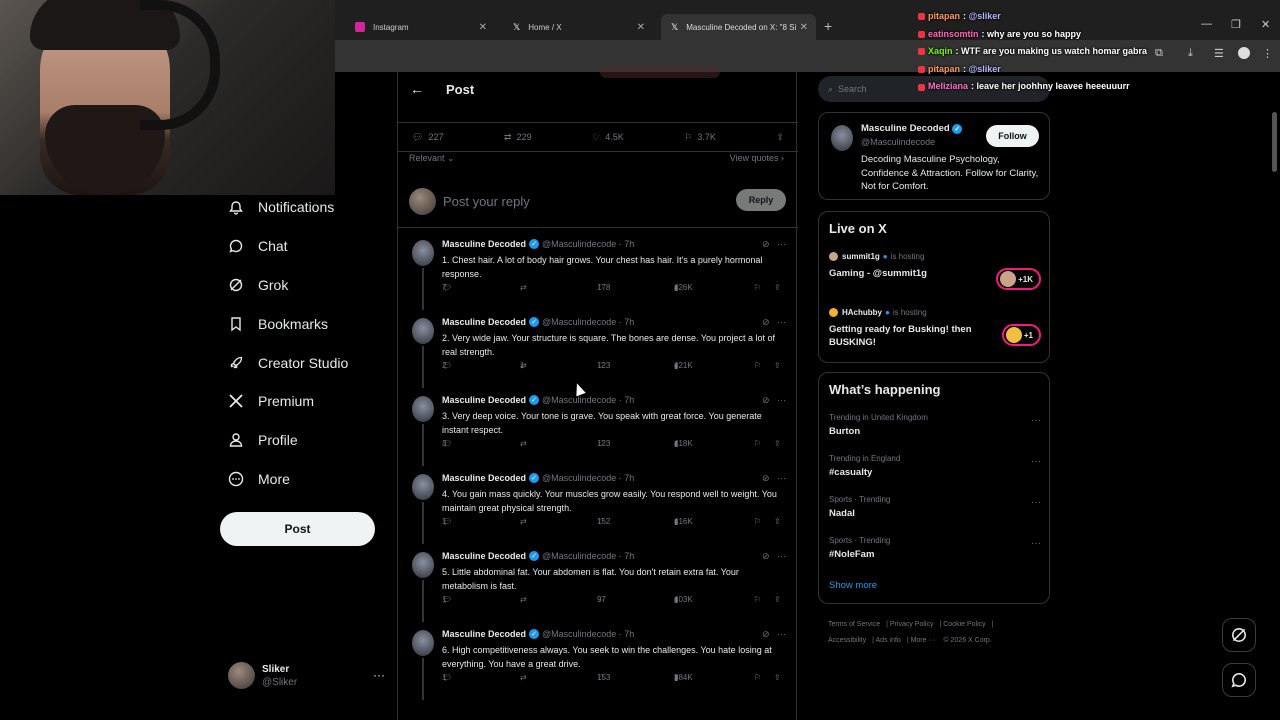 The image size is (1280, 720). I want to click on footer-link: Privacy Policy, so click(912, 624).